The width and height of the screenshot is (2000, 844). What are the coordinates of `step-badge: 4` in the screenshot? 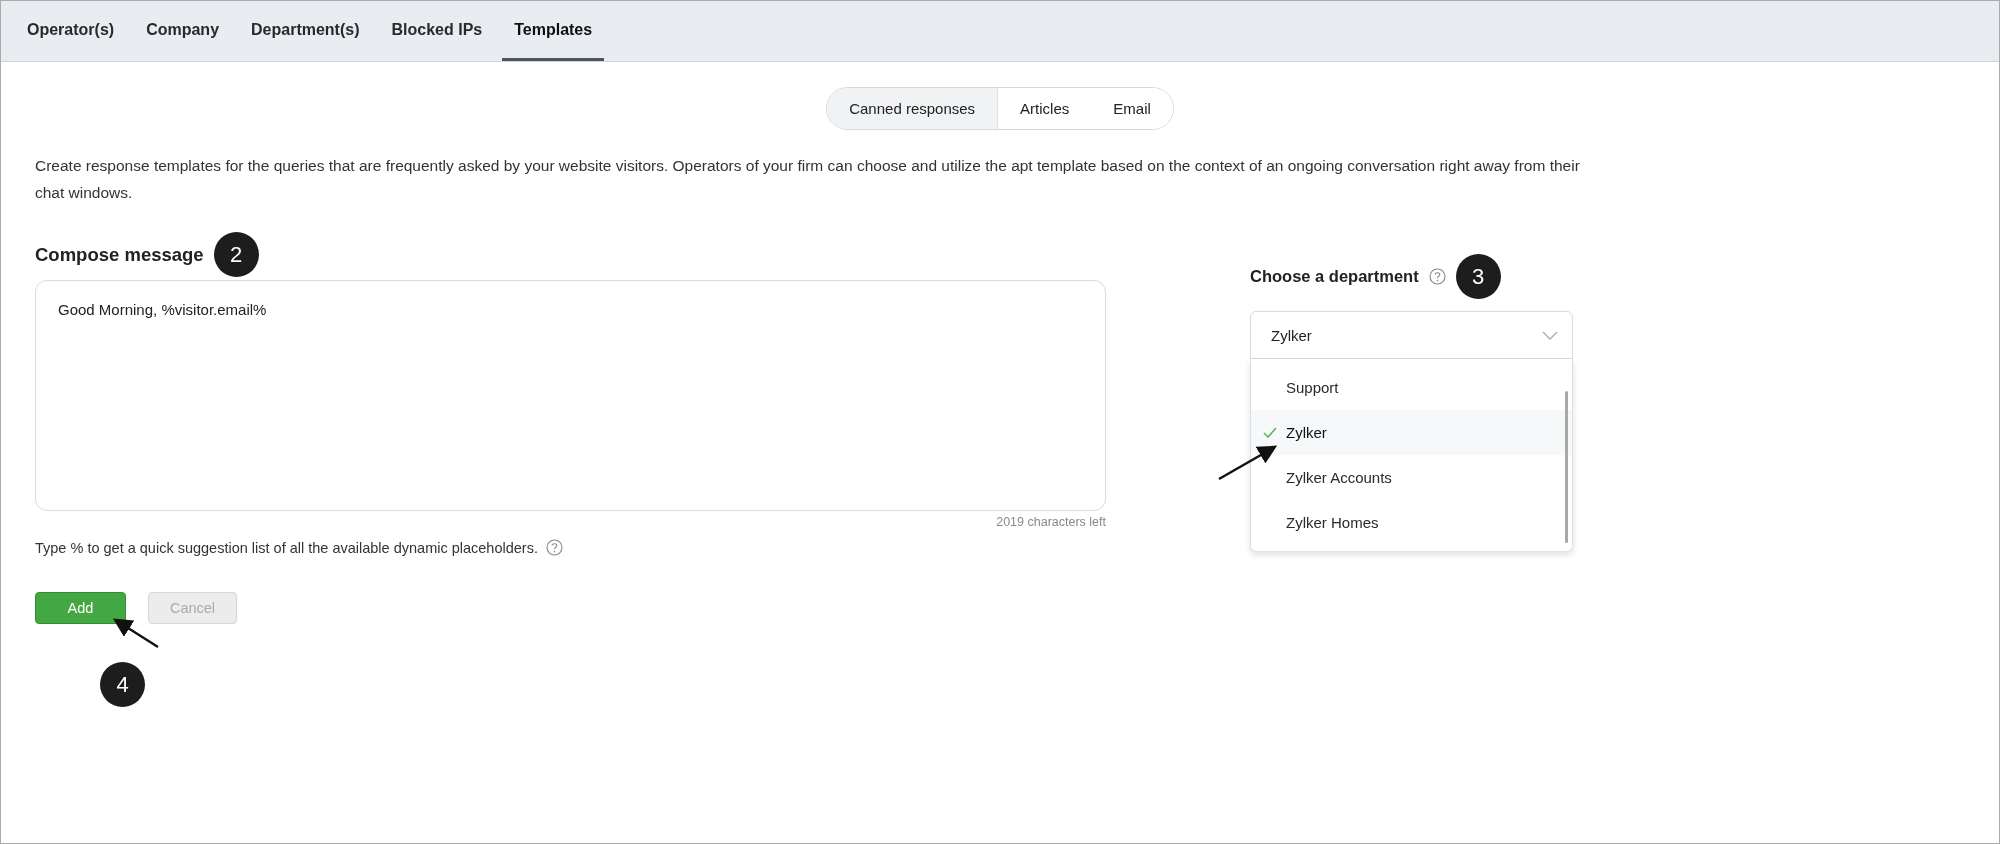 It's located at (122, 684).